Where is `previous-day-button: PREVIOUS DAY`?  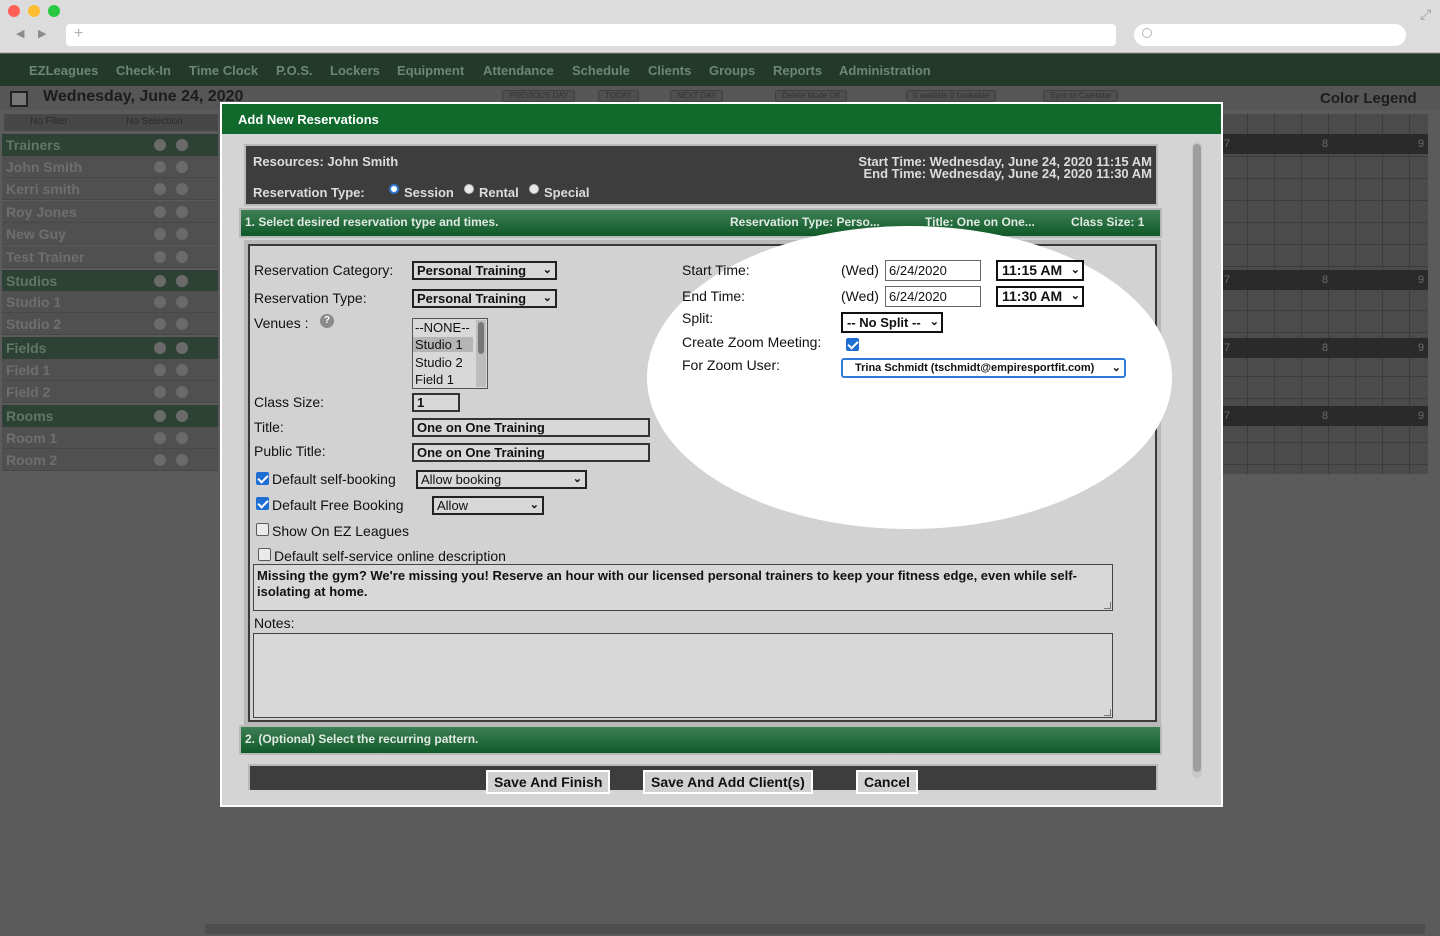 previous-day-button: PREVIOUS DAY is located at coordinates (539, 96).